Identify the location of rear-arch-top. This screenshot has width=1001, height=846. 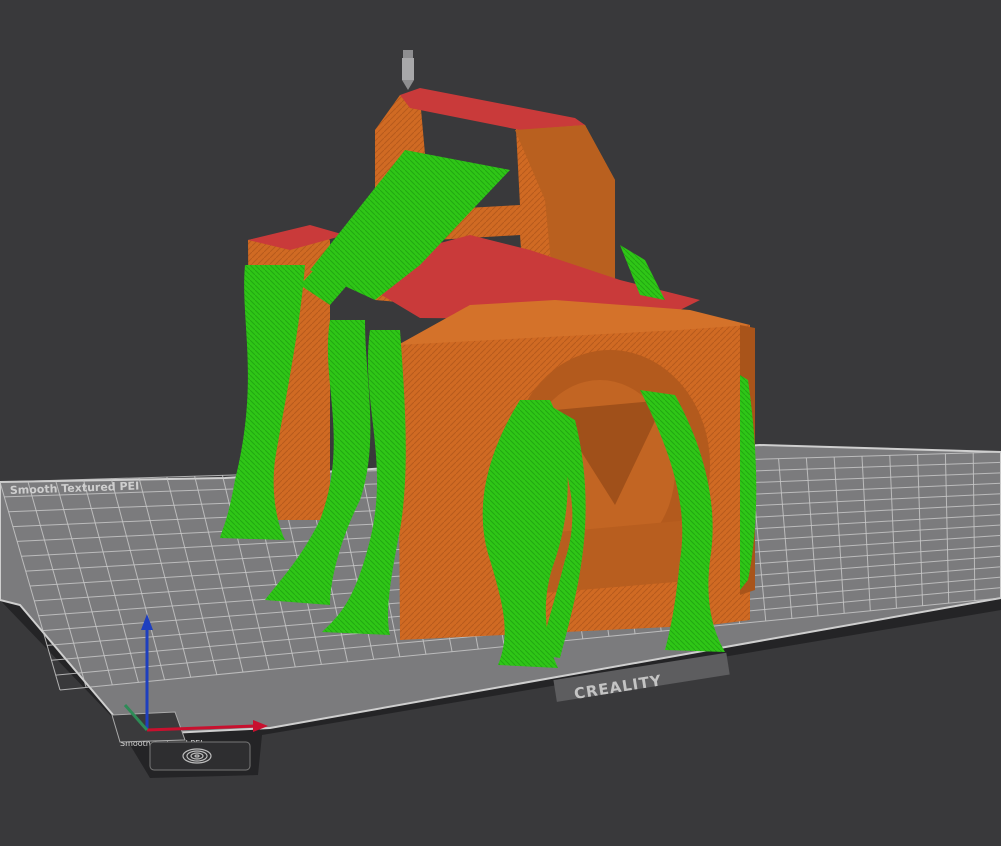
(492, 109).